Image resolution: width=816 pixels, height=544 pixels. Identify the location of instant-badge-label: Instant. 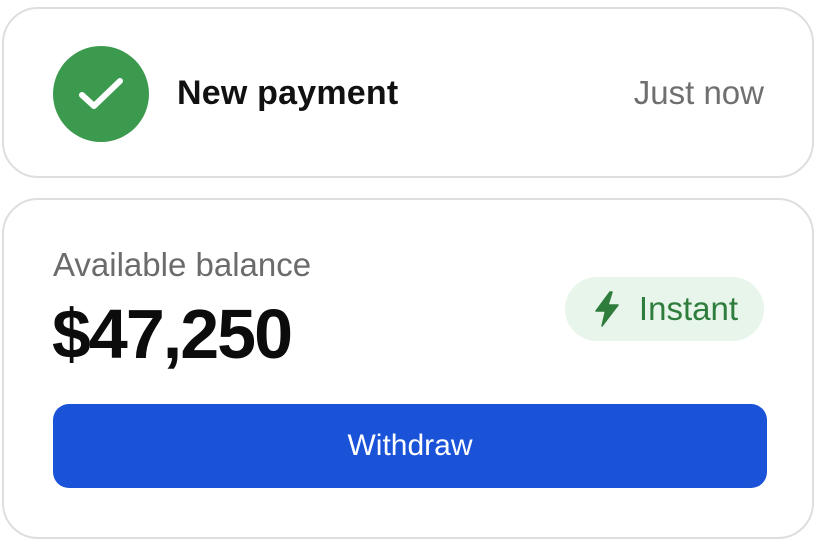
(688, 308).